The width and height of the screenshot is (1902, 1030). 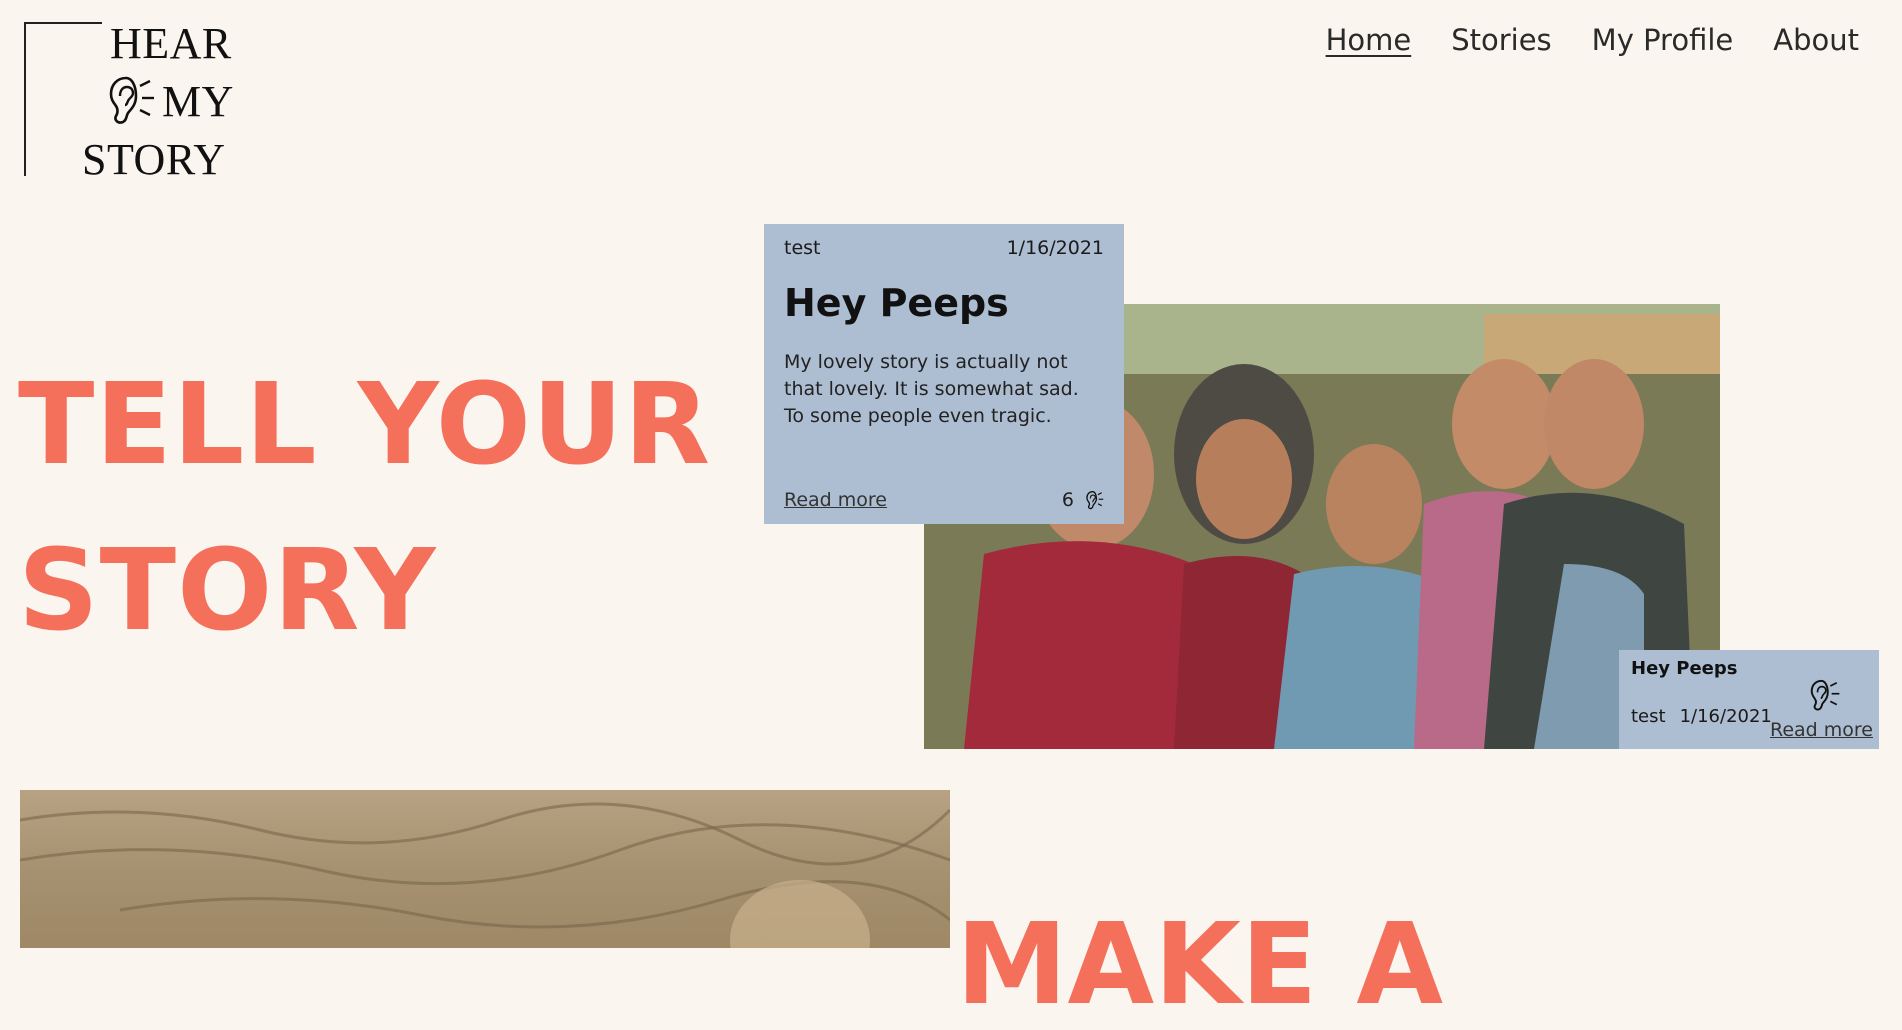 I want to click on nav-about-link: About, so click(x=1816, y=40).